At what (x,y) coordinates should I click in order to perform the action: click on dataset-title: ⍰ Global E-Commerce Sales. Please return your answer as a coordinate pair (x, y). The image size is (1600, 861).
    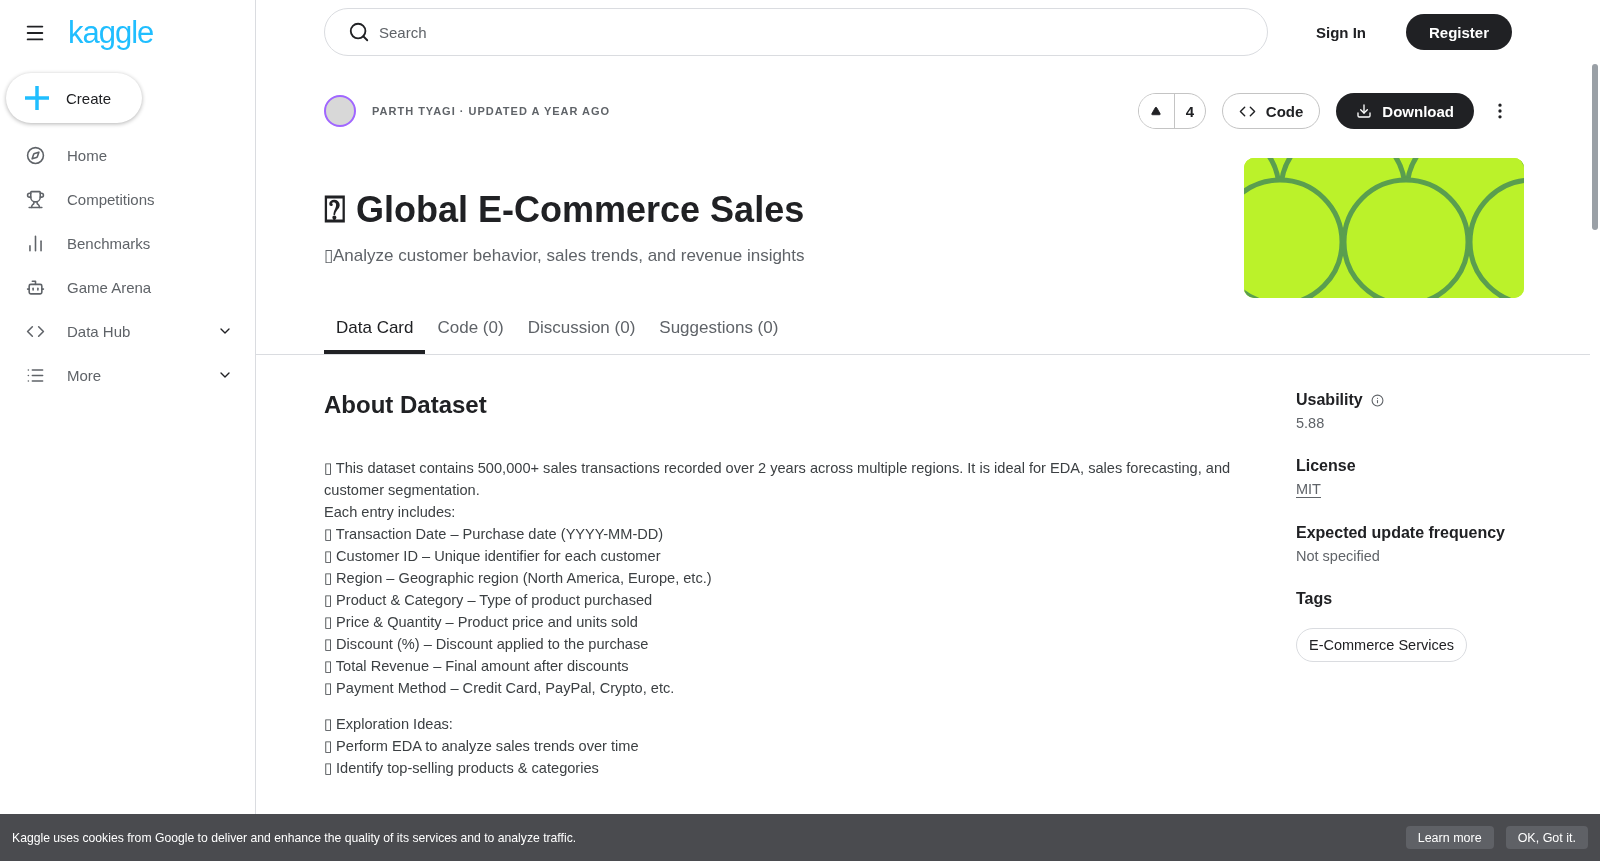
    Looking at the image, I should click on (564, 210).